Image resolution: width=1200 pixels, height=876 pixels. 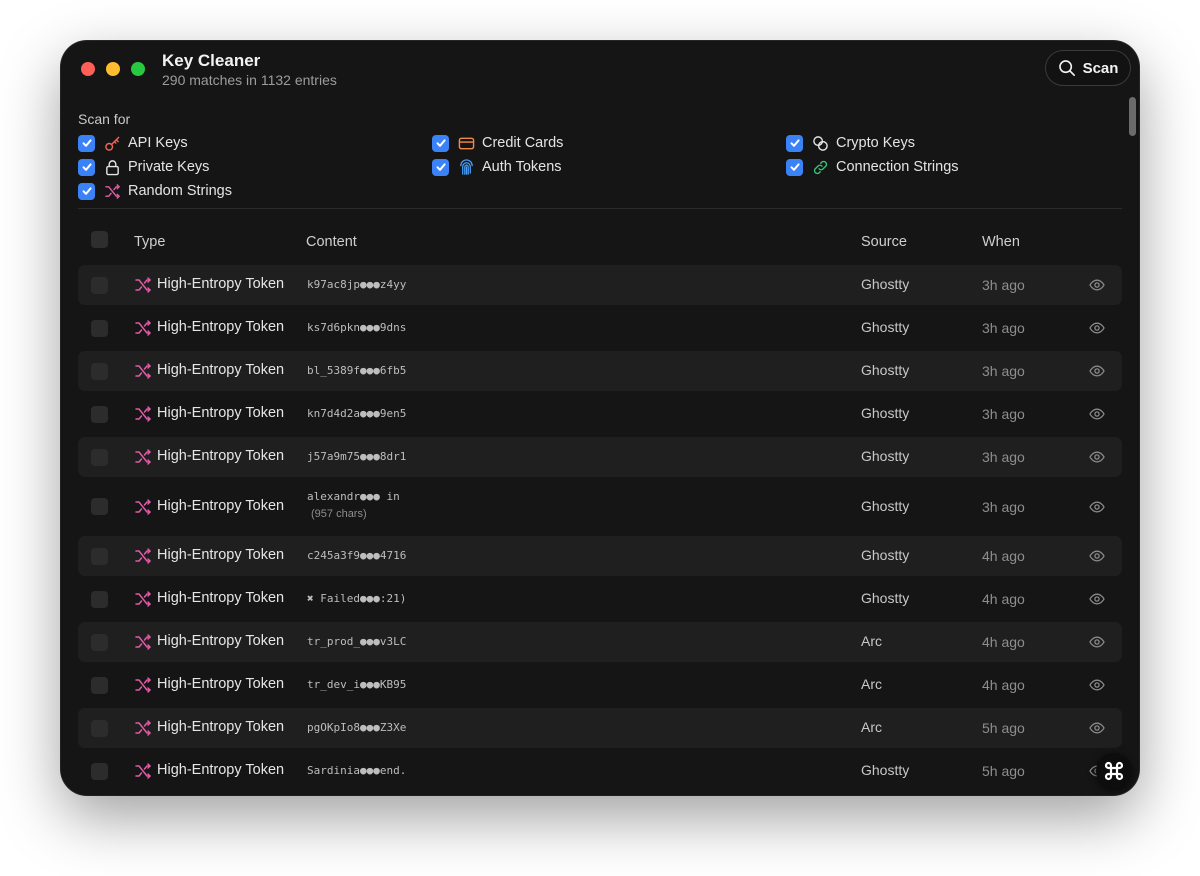 I want to click on row-source: Arc, so click(x=871, y=727).